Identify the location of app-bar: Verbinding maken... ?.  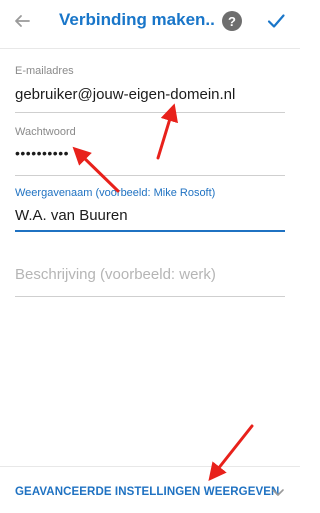
(150, 21).